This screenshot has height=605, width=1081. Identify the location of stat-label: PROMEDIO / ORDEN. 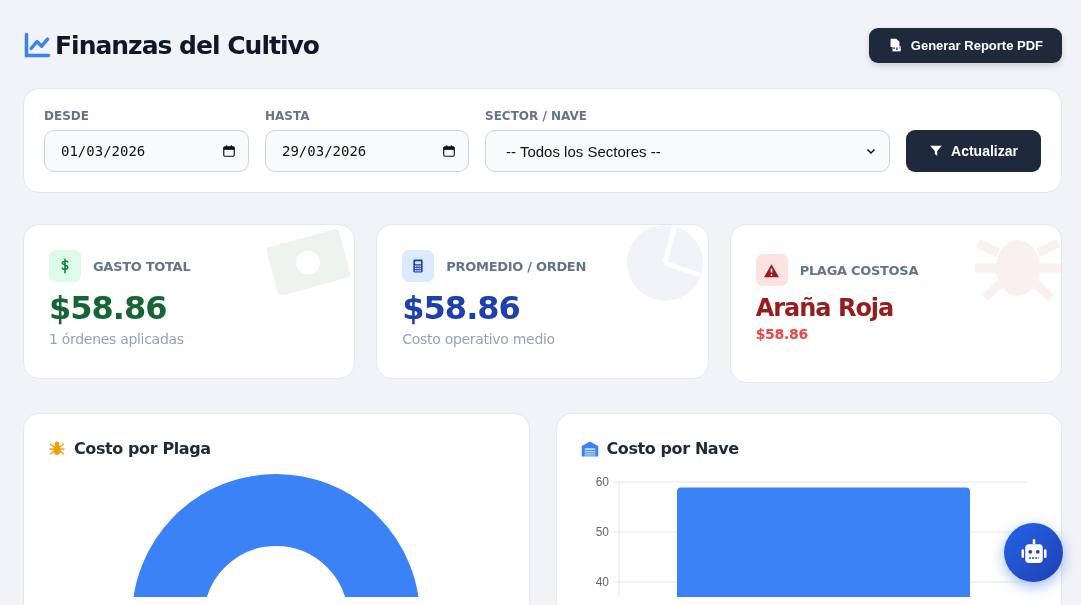
(516, 266).